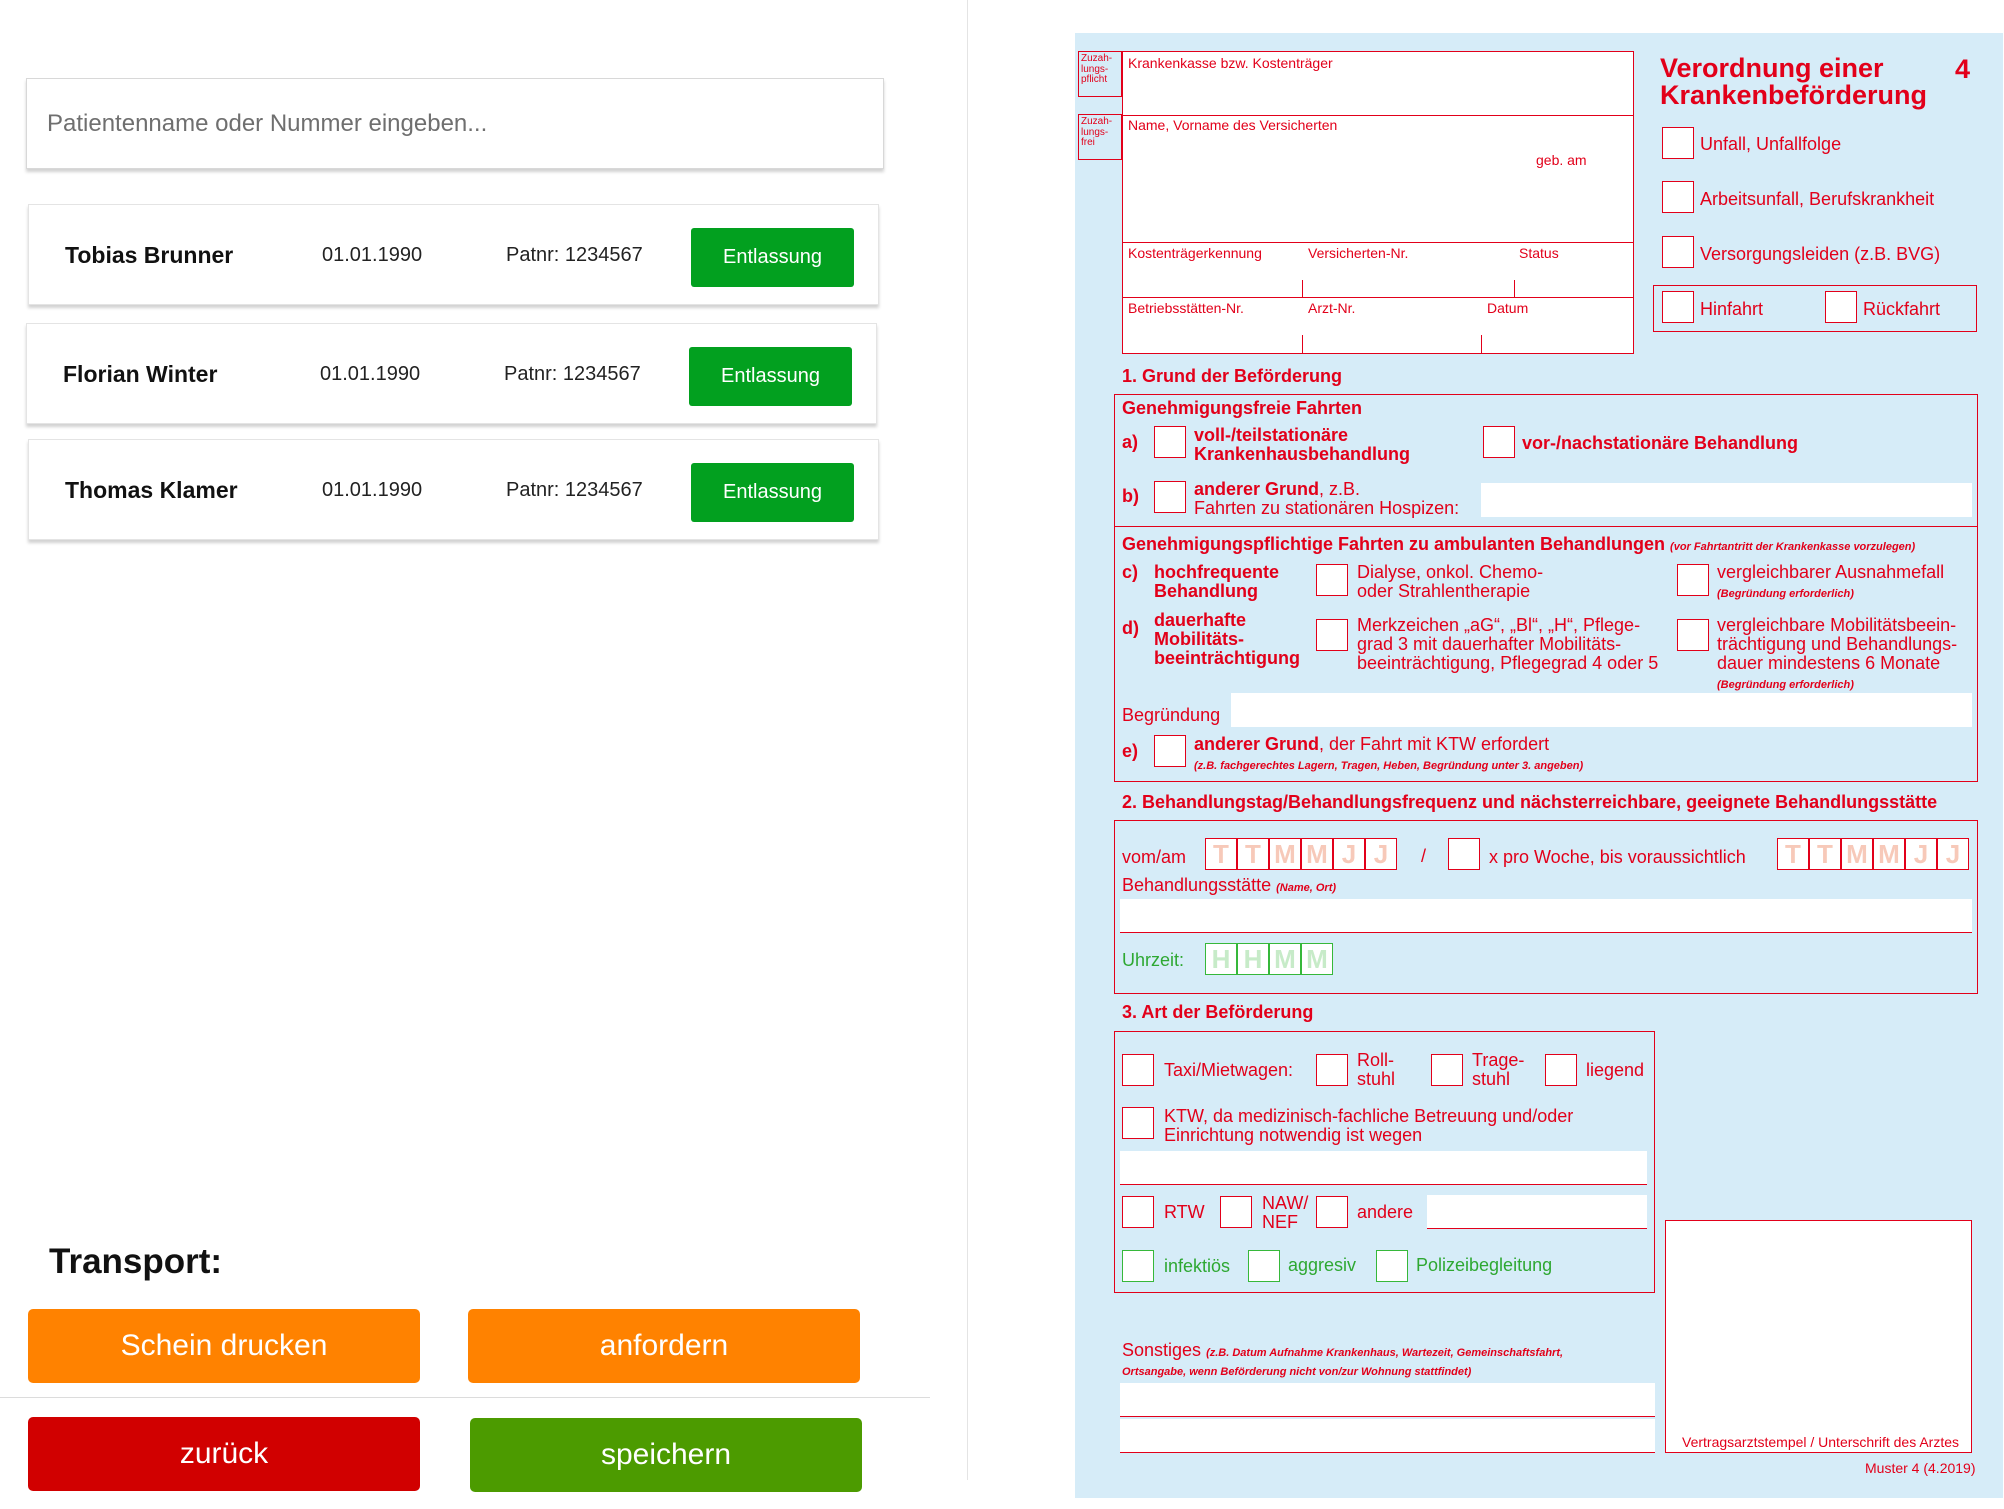 The image size is (2004, 1509). I want to click on print-button: Schein drucken, so click(224, 1346).